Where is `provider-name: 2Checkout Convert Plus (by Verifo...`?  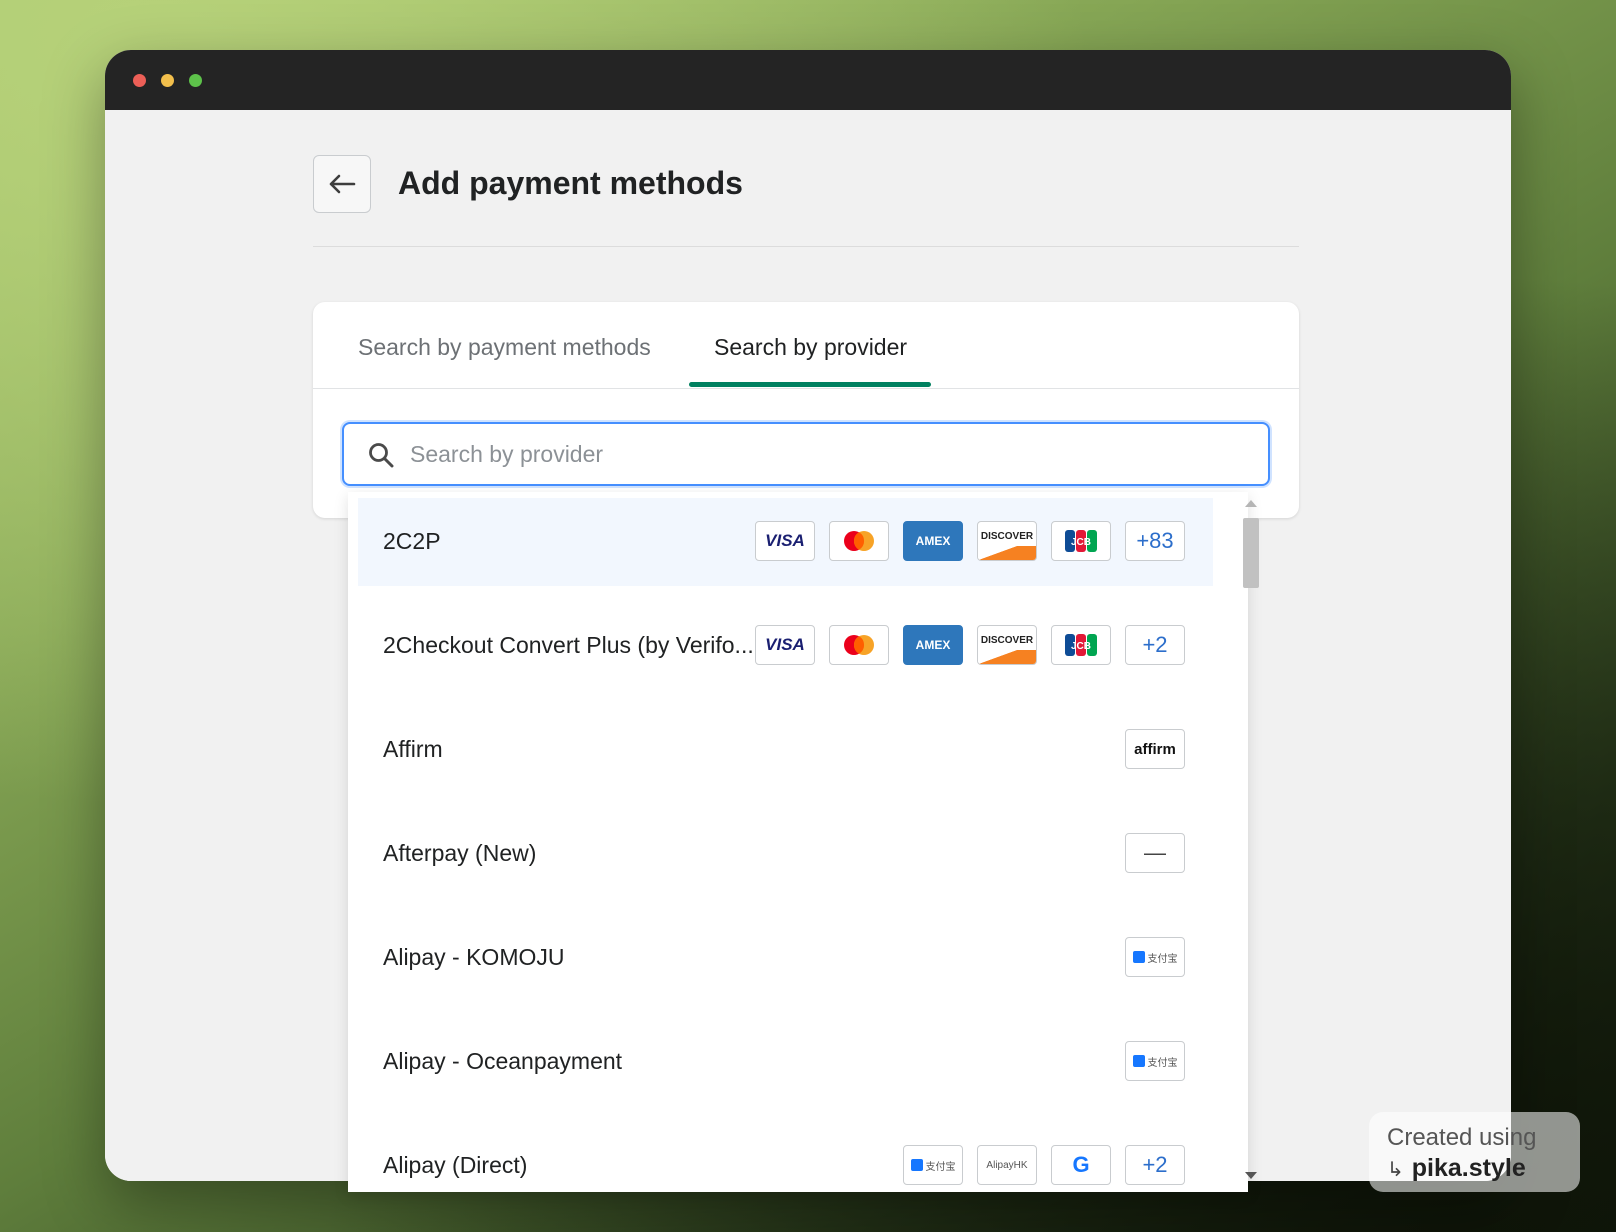
provider-name: 2Checkout Convert Plus (by Verifo... is located at coordinates (568, 645).